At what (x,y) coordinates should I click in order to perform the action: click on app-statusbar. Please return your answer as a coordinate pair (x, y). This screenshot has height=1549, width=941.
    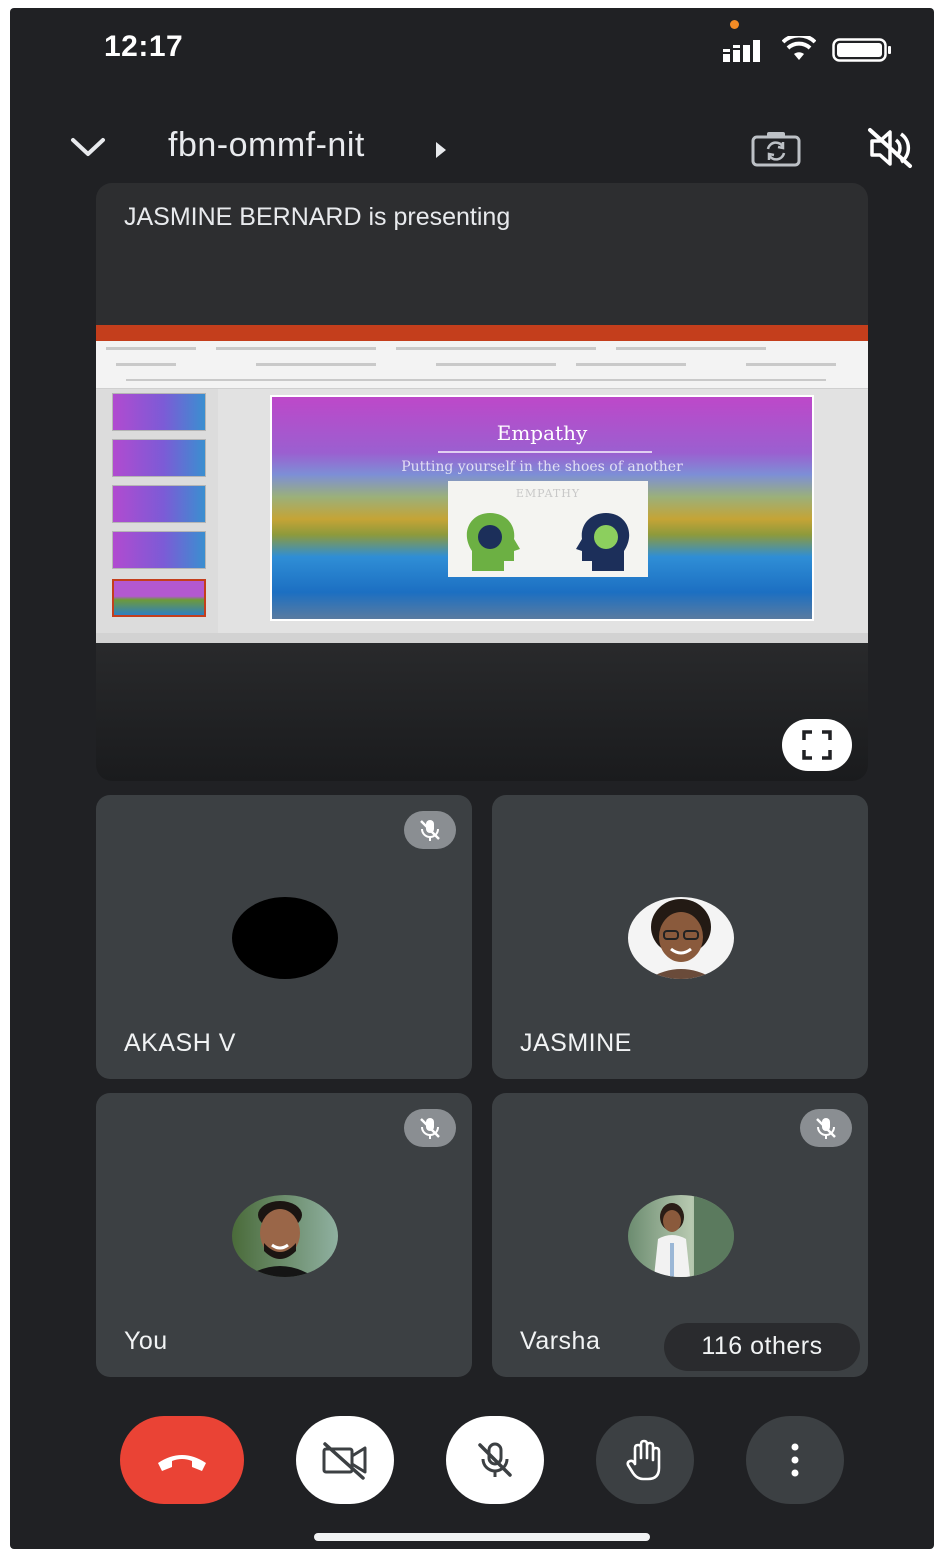
    Looking at the image, I should click on (482, 638).